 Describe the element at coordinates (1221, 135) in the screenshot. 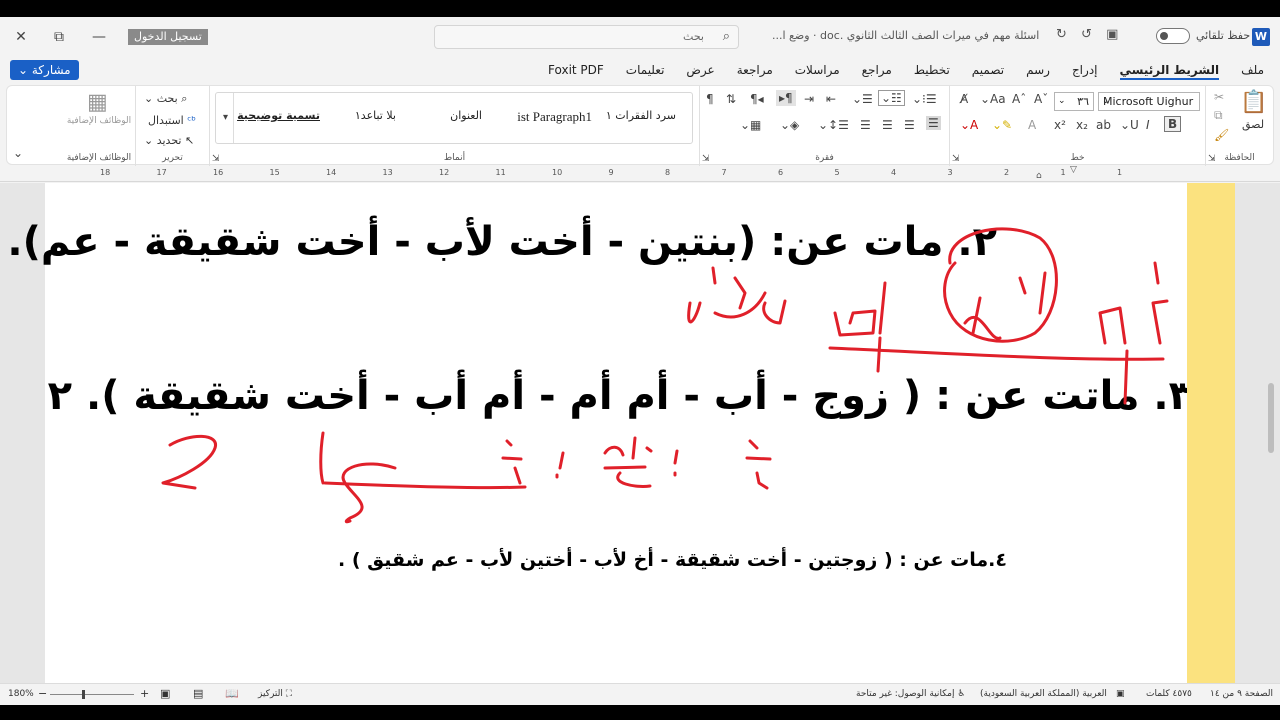

I see `format-painter-icon: 🖌` at that location.